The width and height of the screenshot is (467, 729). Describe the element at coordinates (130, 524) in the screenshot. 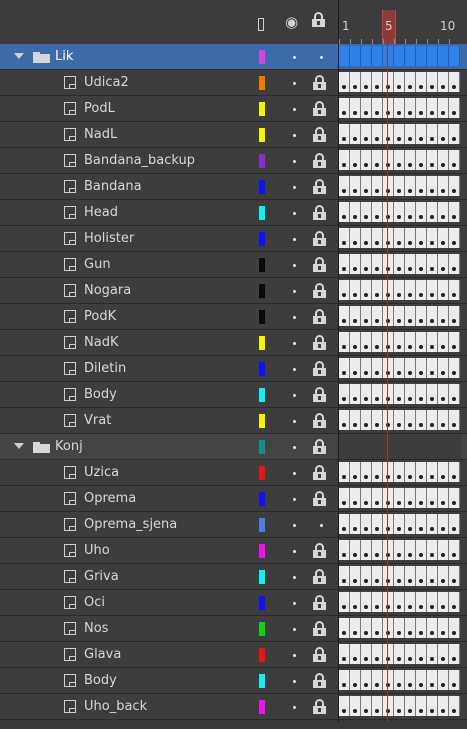

I see `layer-name: Oprema_sjena` at that location.